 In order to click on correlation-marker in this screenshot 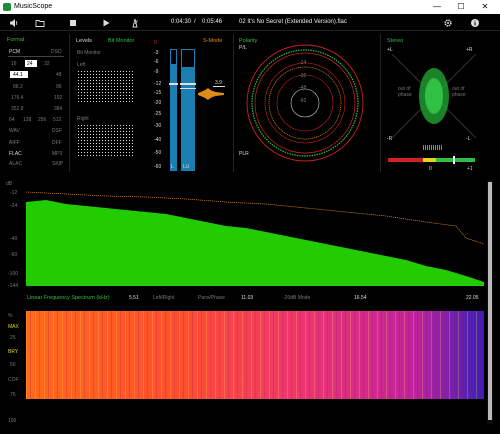, I will do `click(454, 160)`.